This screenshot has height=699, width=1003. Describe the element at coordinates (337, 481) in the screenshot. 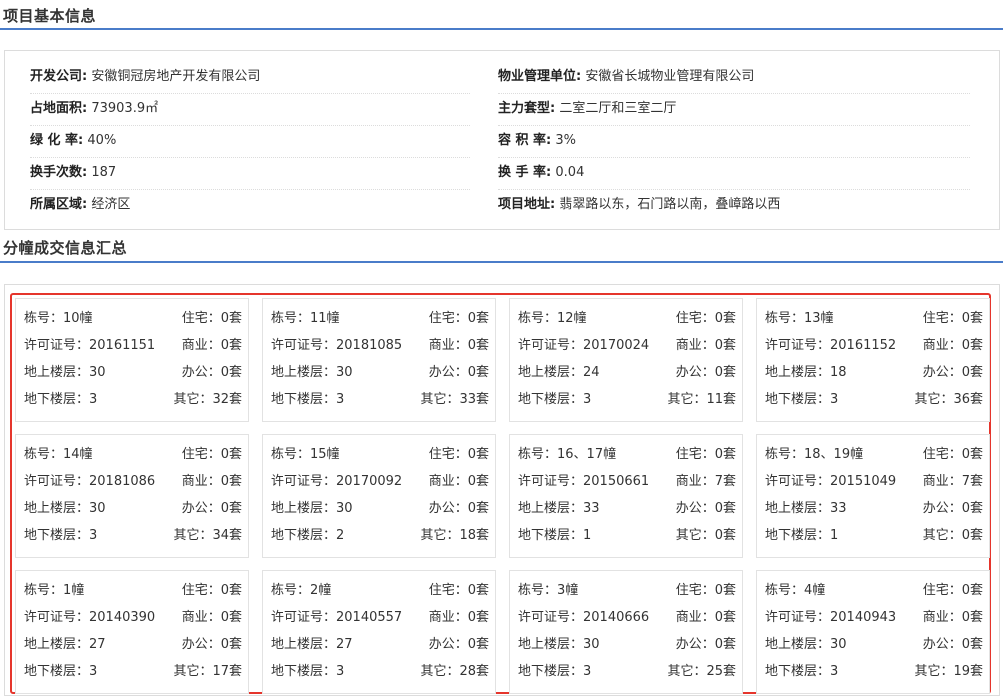

I see `permit-number: 许可证号：20170092` at that location.